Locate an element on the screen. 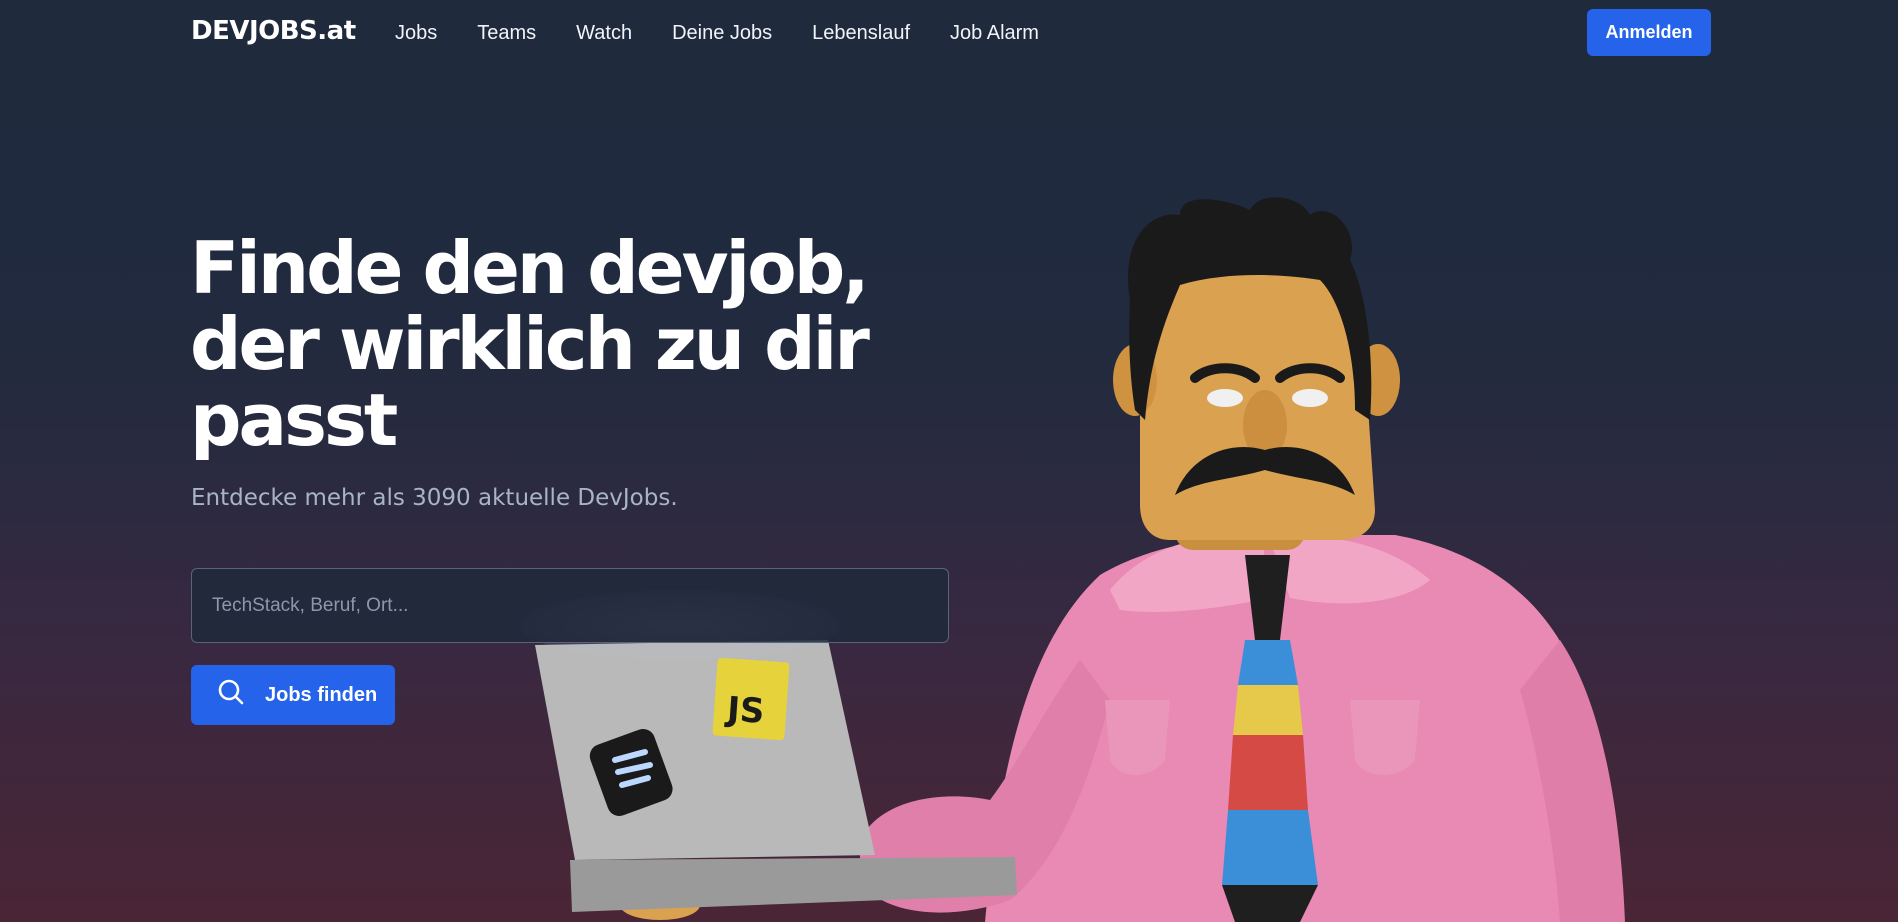 This screenshot has width=1898, height=922. character-left-ear is located at coordinates (1135, 380).